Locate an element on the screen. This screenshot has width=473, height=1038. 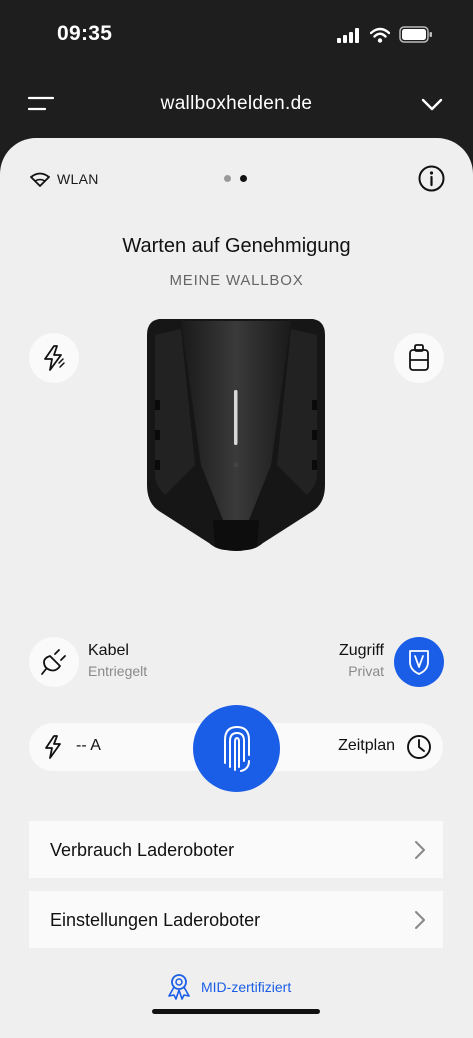
clock-icon is located at coordinates (419, 747).